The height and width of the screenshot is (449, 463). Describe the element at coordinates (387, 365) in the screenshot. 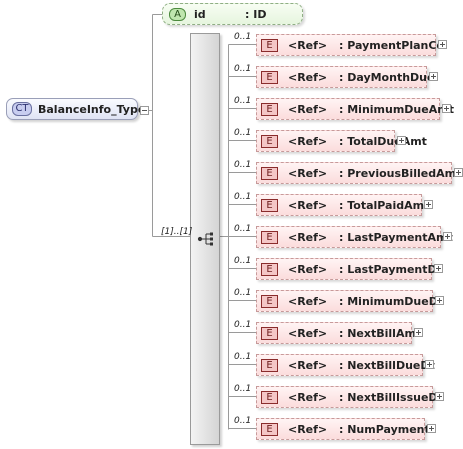

I see `element-name: : NextBillDueDt` at that location.